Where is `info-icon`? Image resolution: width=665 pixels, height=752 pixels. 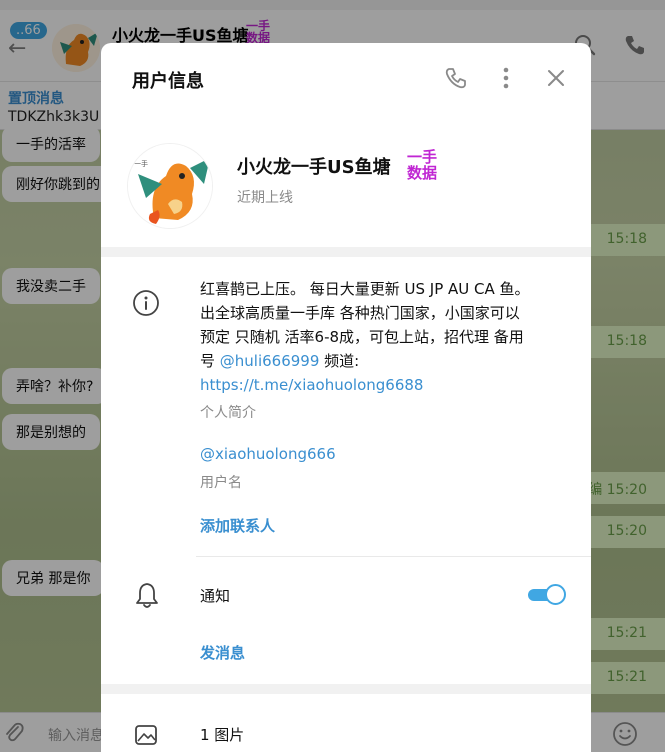
info-icon is located at coordinates (146, 303).